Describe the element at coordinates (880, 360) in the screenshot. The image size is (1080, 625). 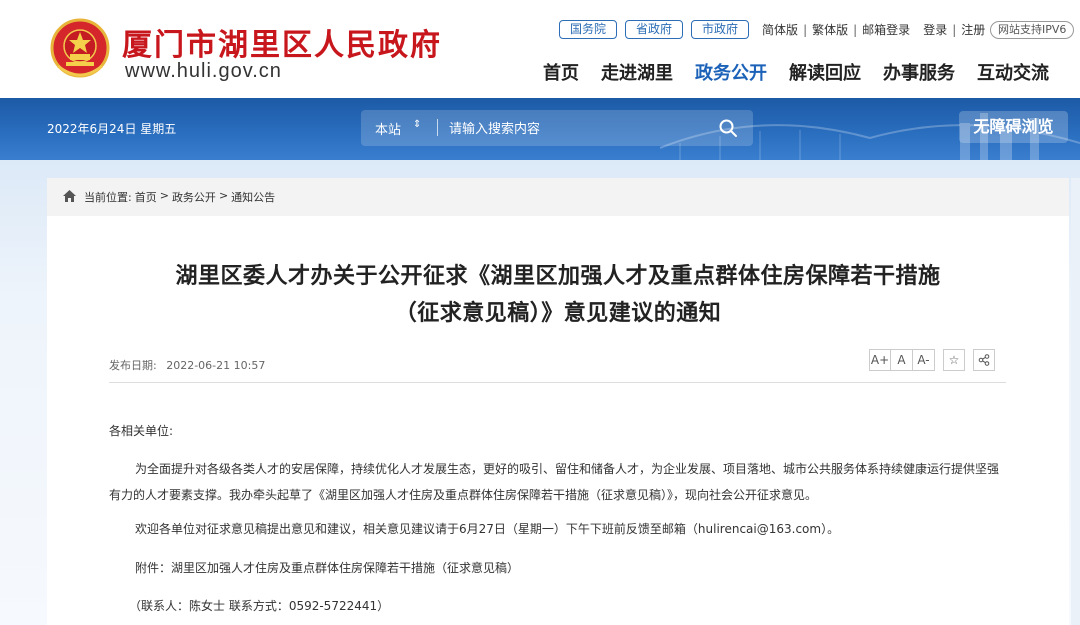
I see `font-increase-button: A+` at that location.